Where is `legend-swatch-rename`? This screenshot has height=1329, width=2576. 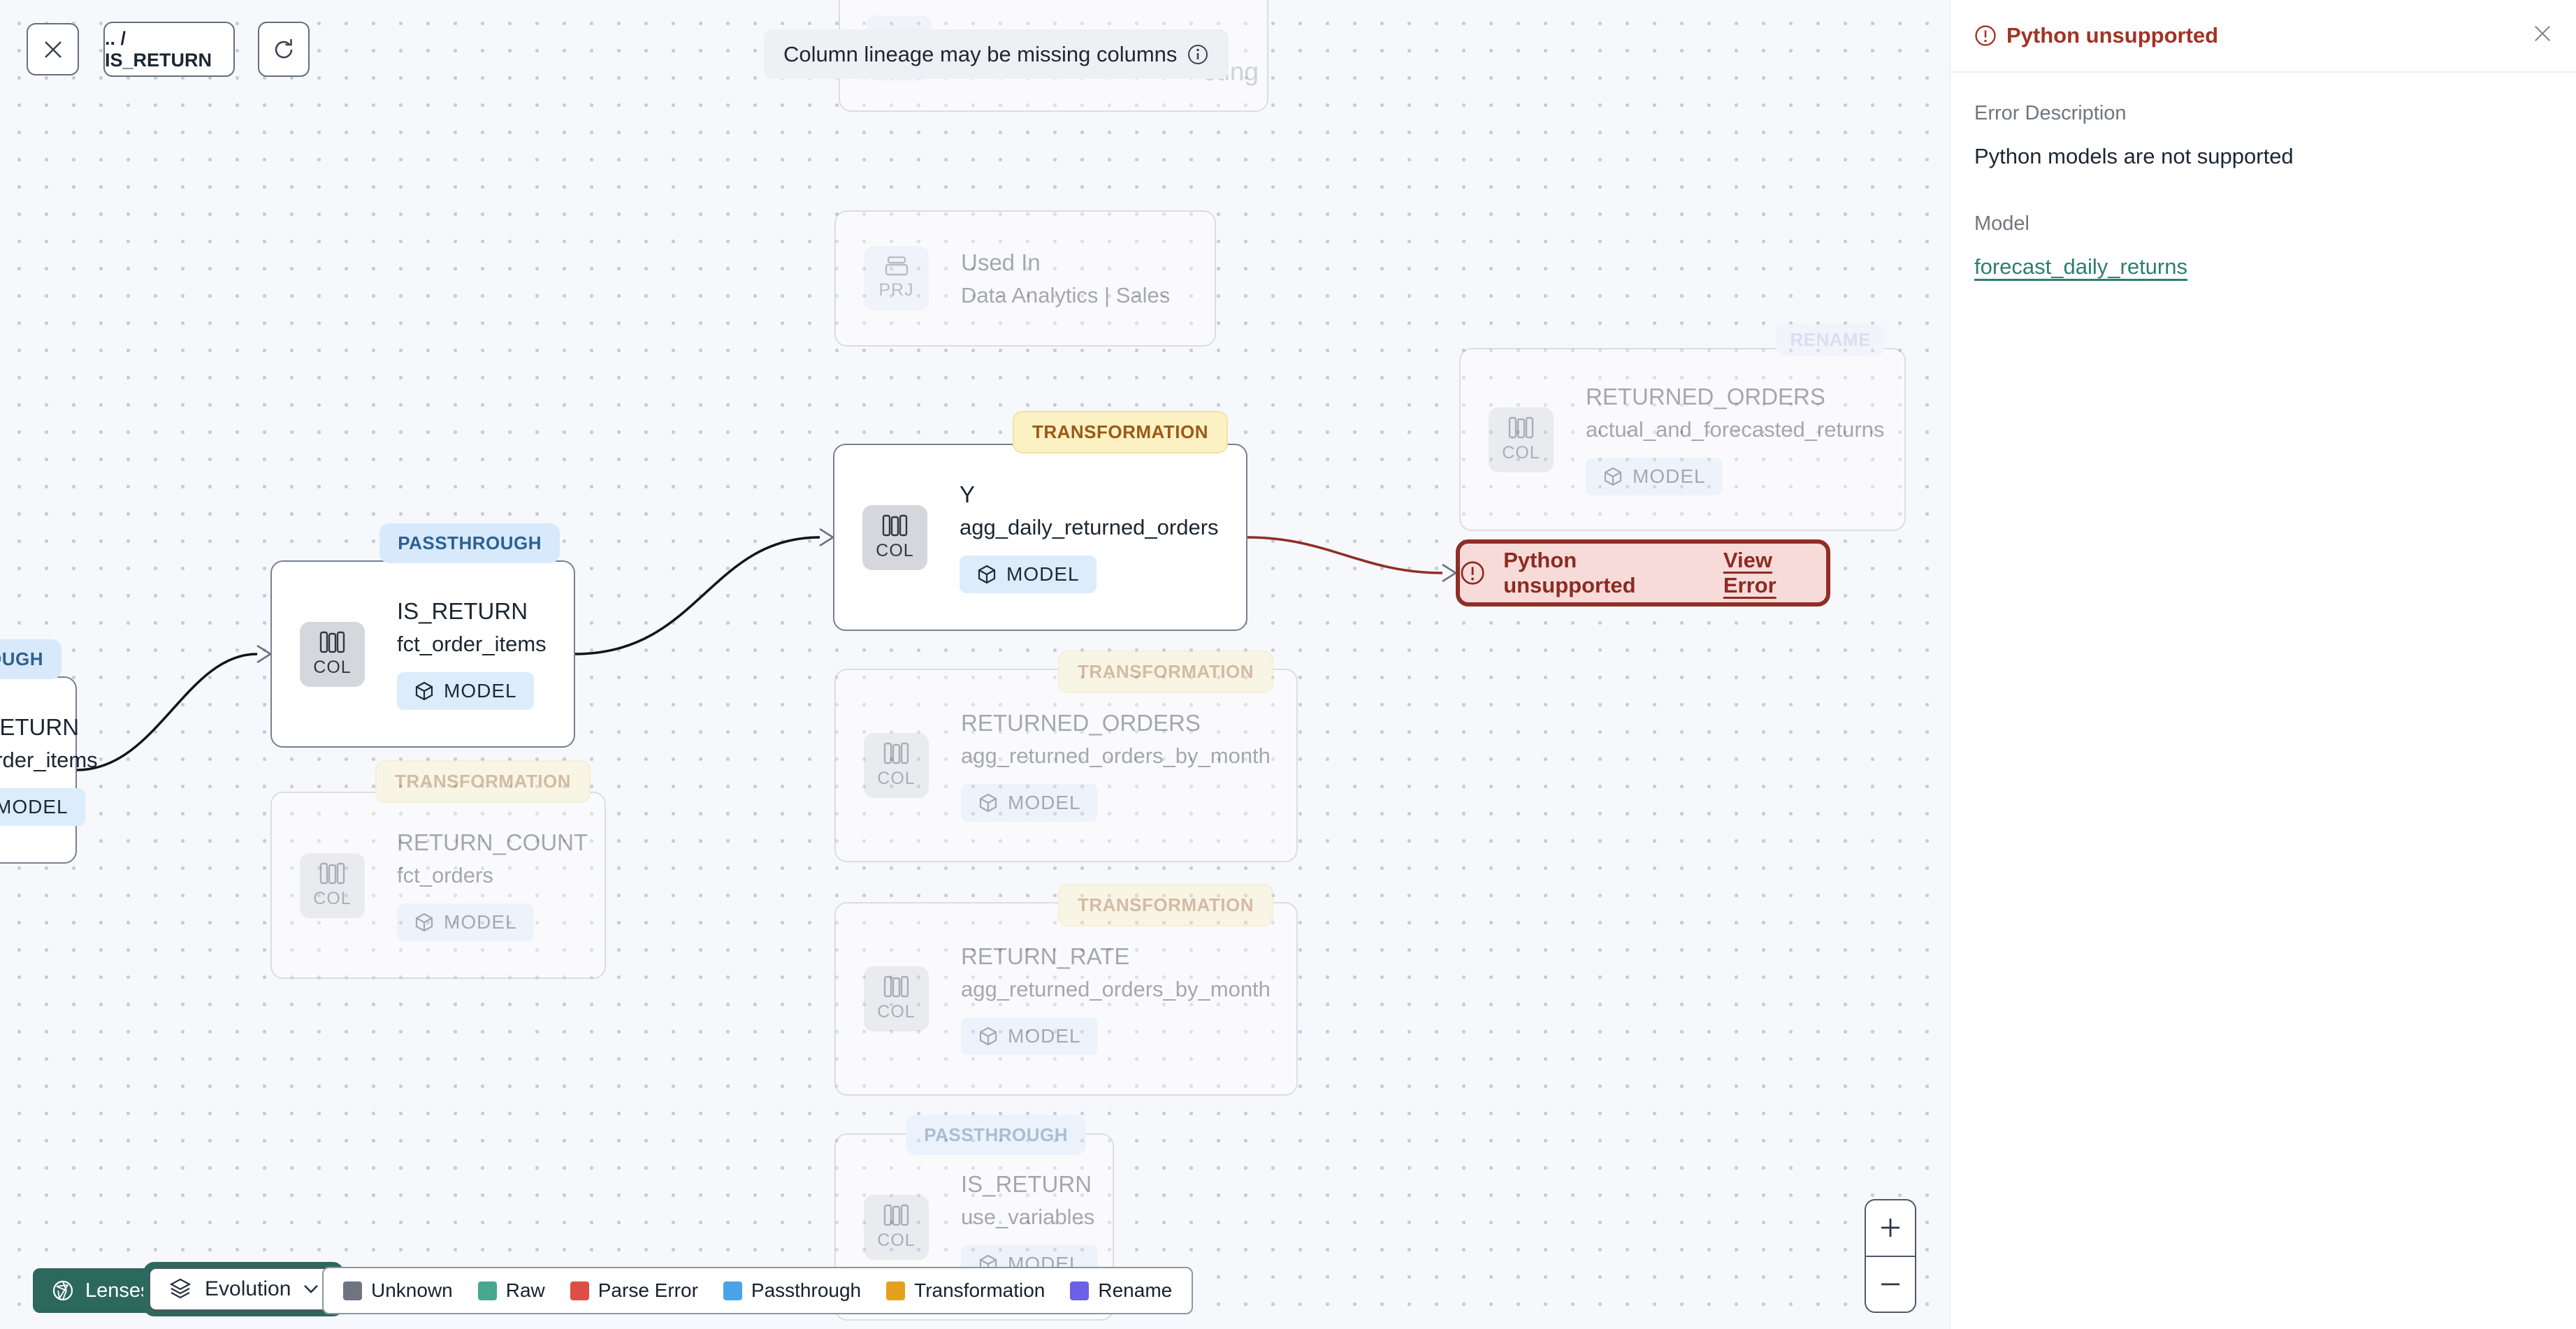 legend-swatch-rename is located at coordinates (1080, 1290).